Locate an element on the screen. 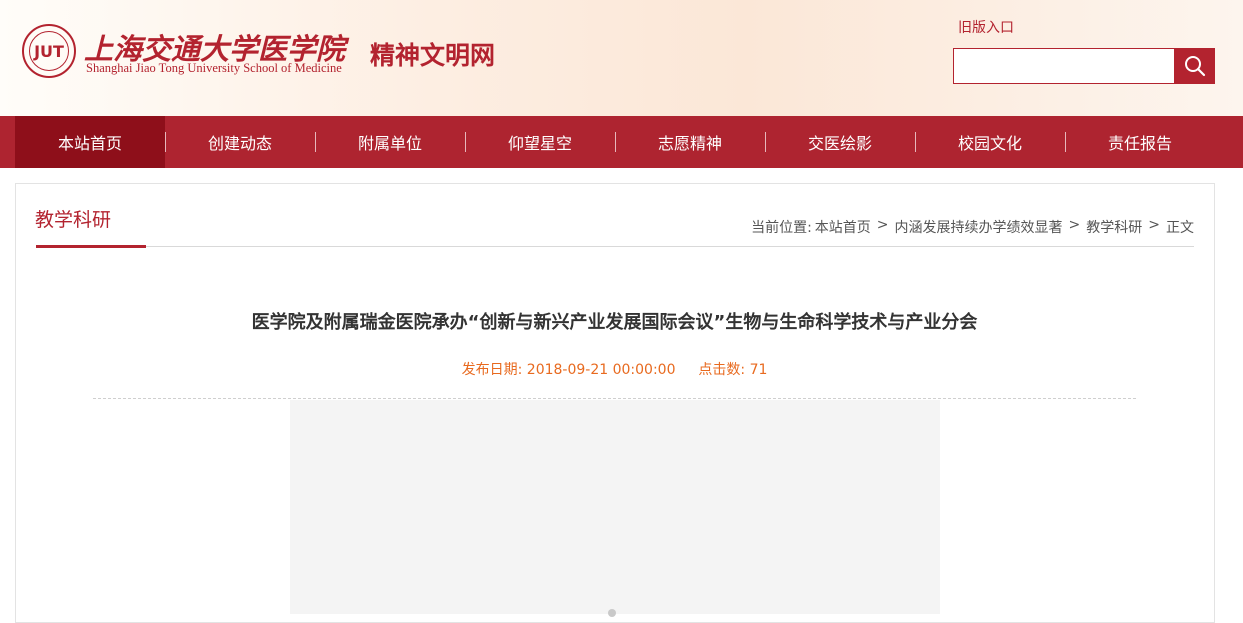  nav-item-label: 仰望星空 is located at coordinates (539, 143).